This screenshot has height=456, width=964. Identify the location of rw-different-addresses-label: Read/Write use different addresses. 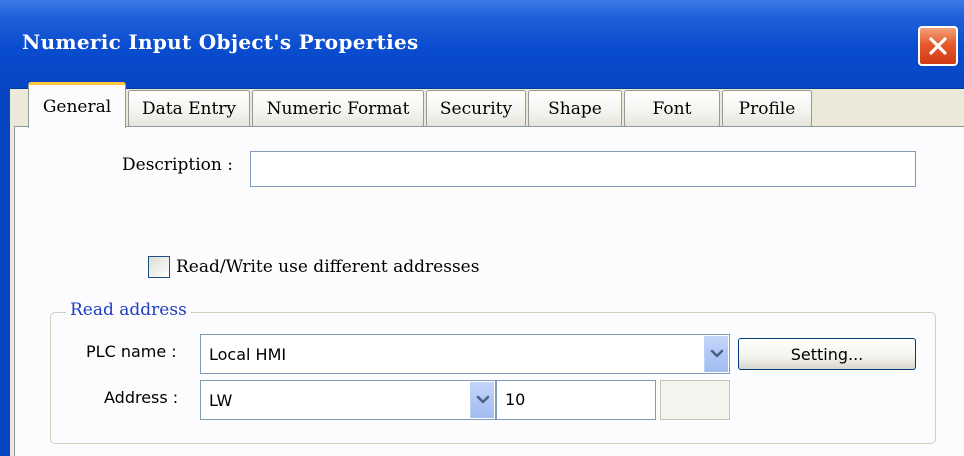
(328, 267).